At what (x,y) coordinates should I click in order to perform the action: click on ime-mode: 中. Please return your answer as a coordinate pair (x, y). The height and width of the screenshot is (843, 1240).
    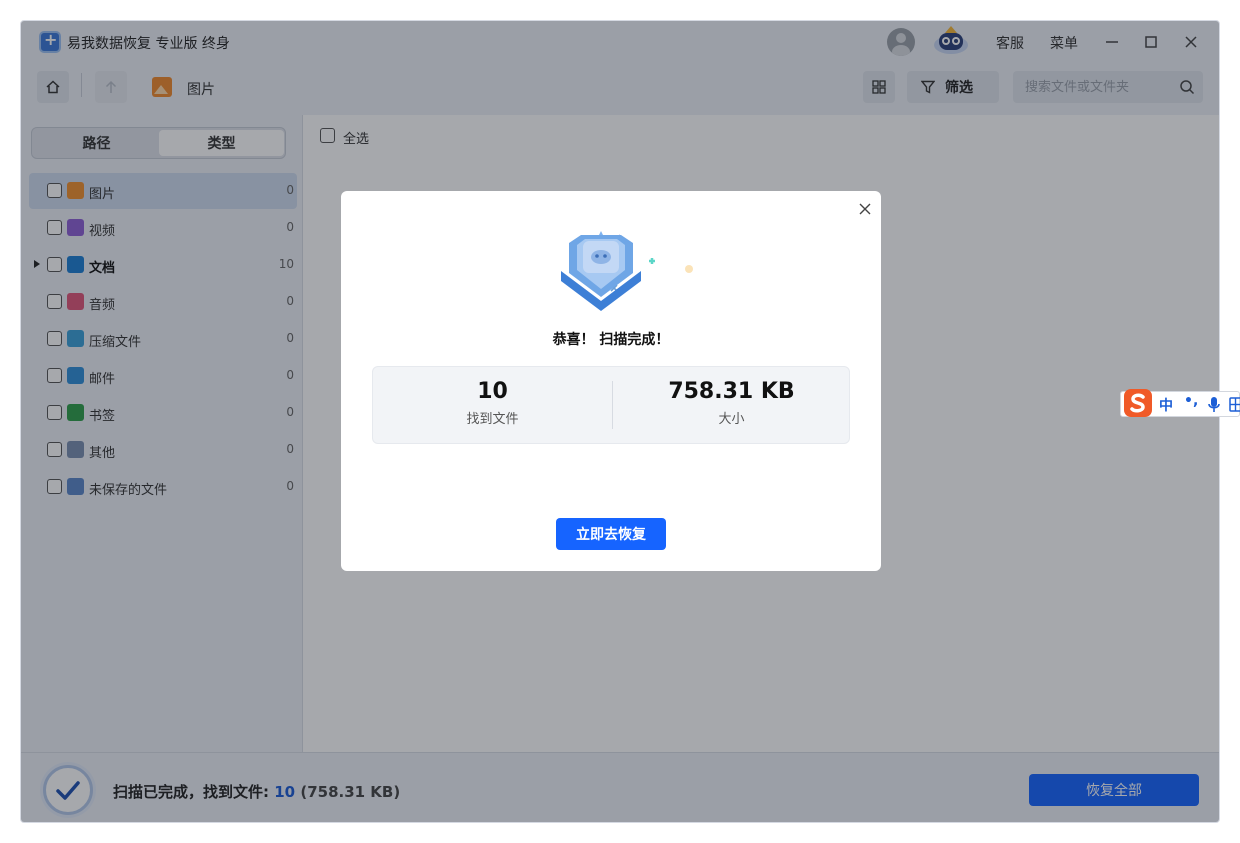
    Looking at the image, I should click on (1166, 405).